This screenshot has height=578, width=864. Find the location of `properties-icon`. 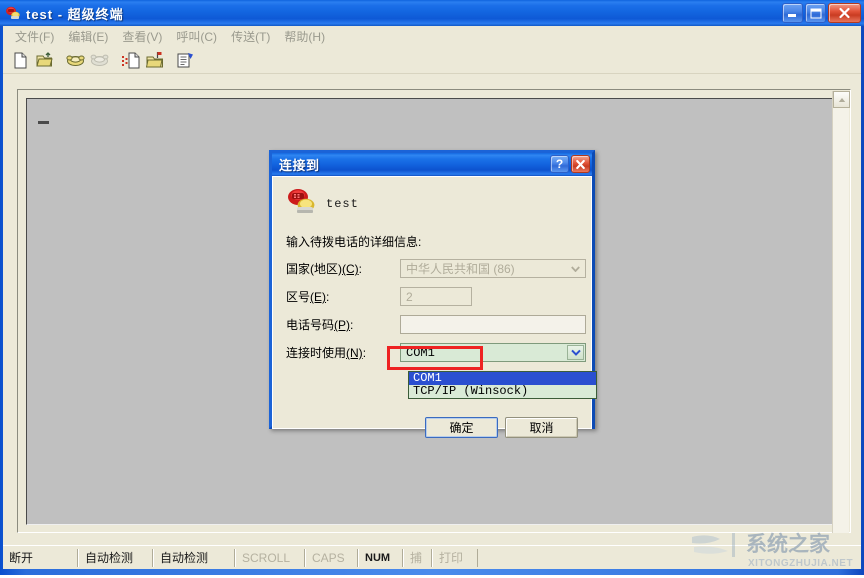

properties-icon is located at coordinates (185, 61).